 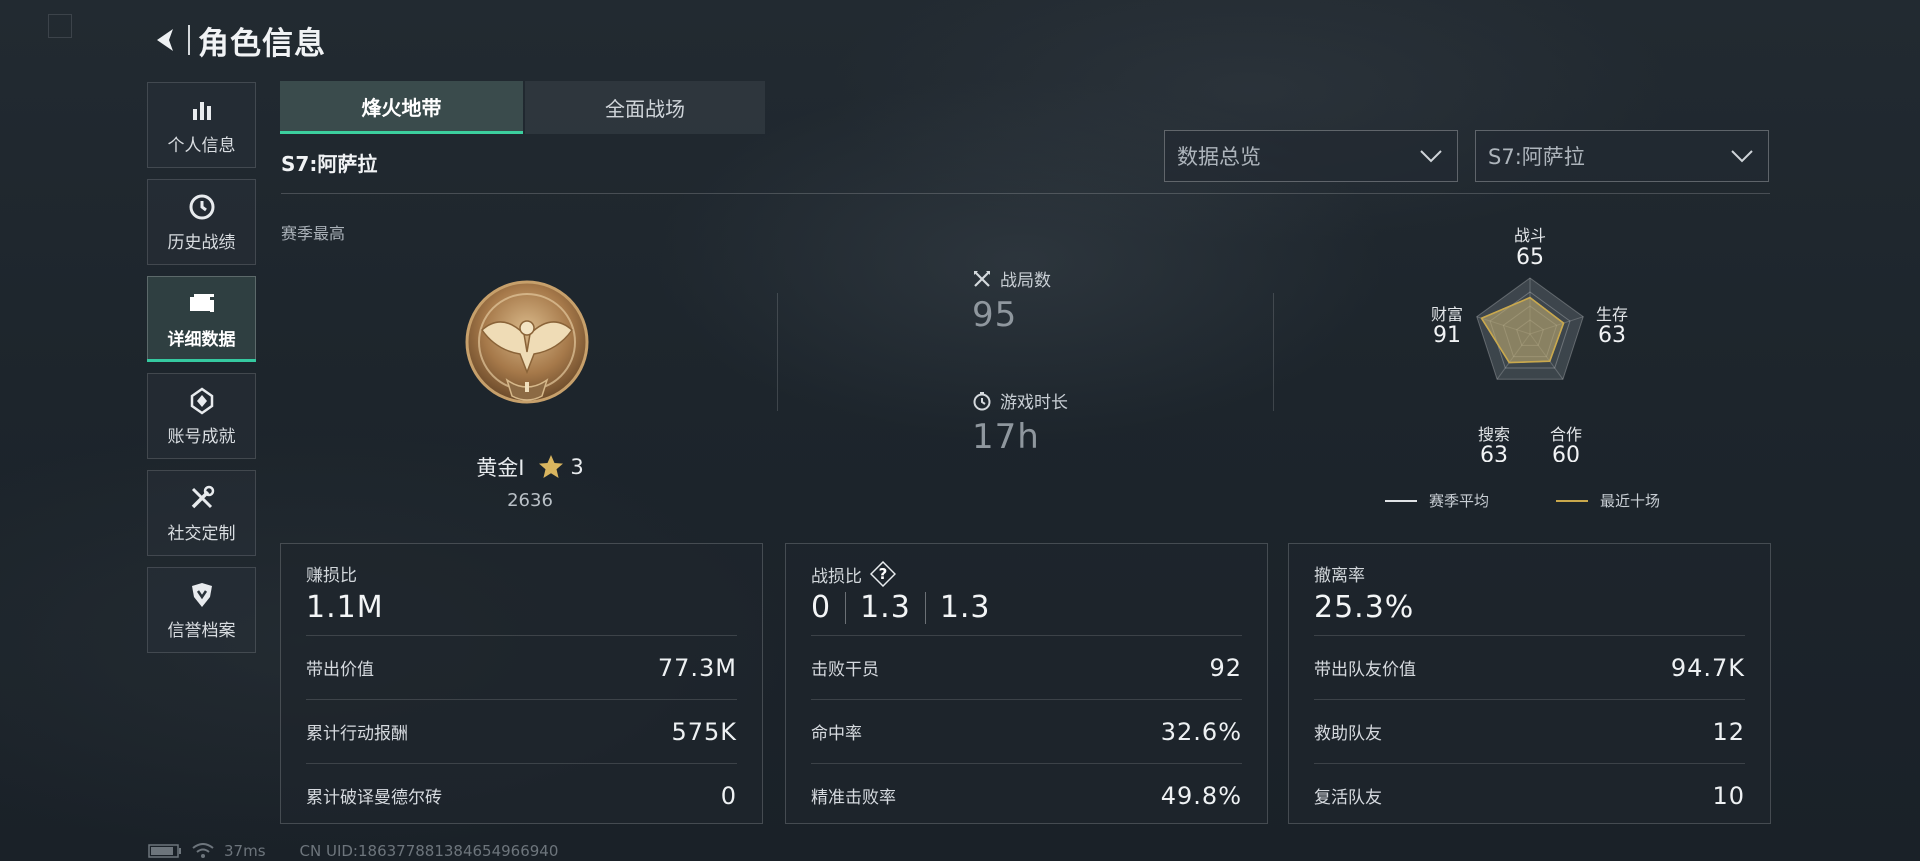 I want to click on card-row-value: 77.3M, so click(x=697, y=667).